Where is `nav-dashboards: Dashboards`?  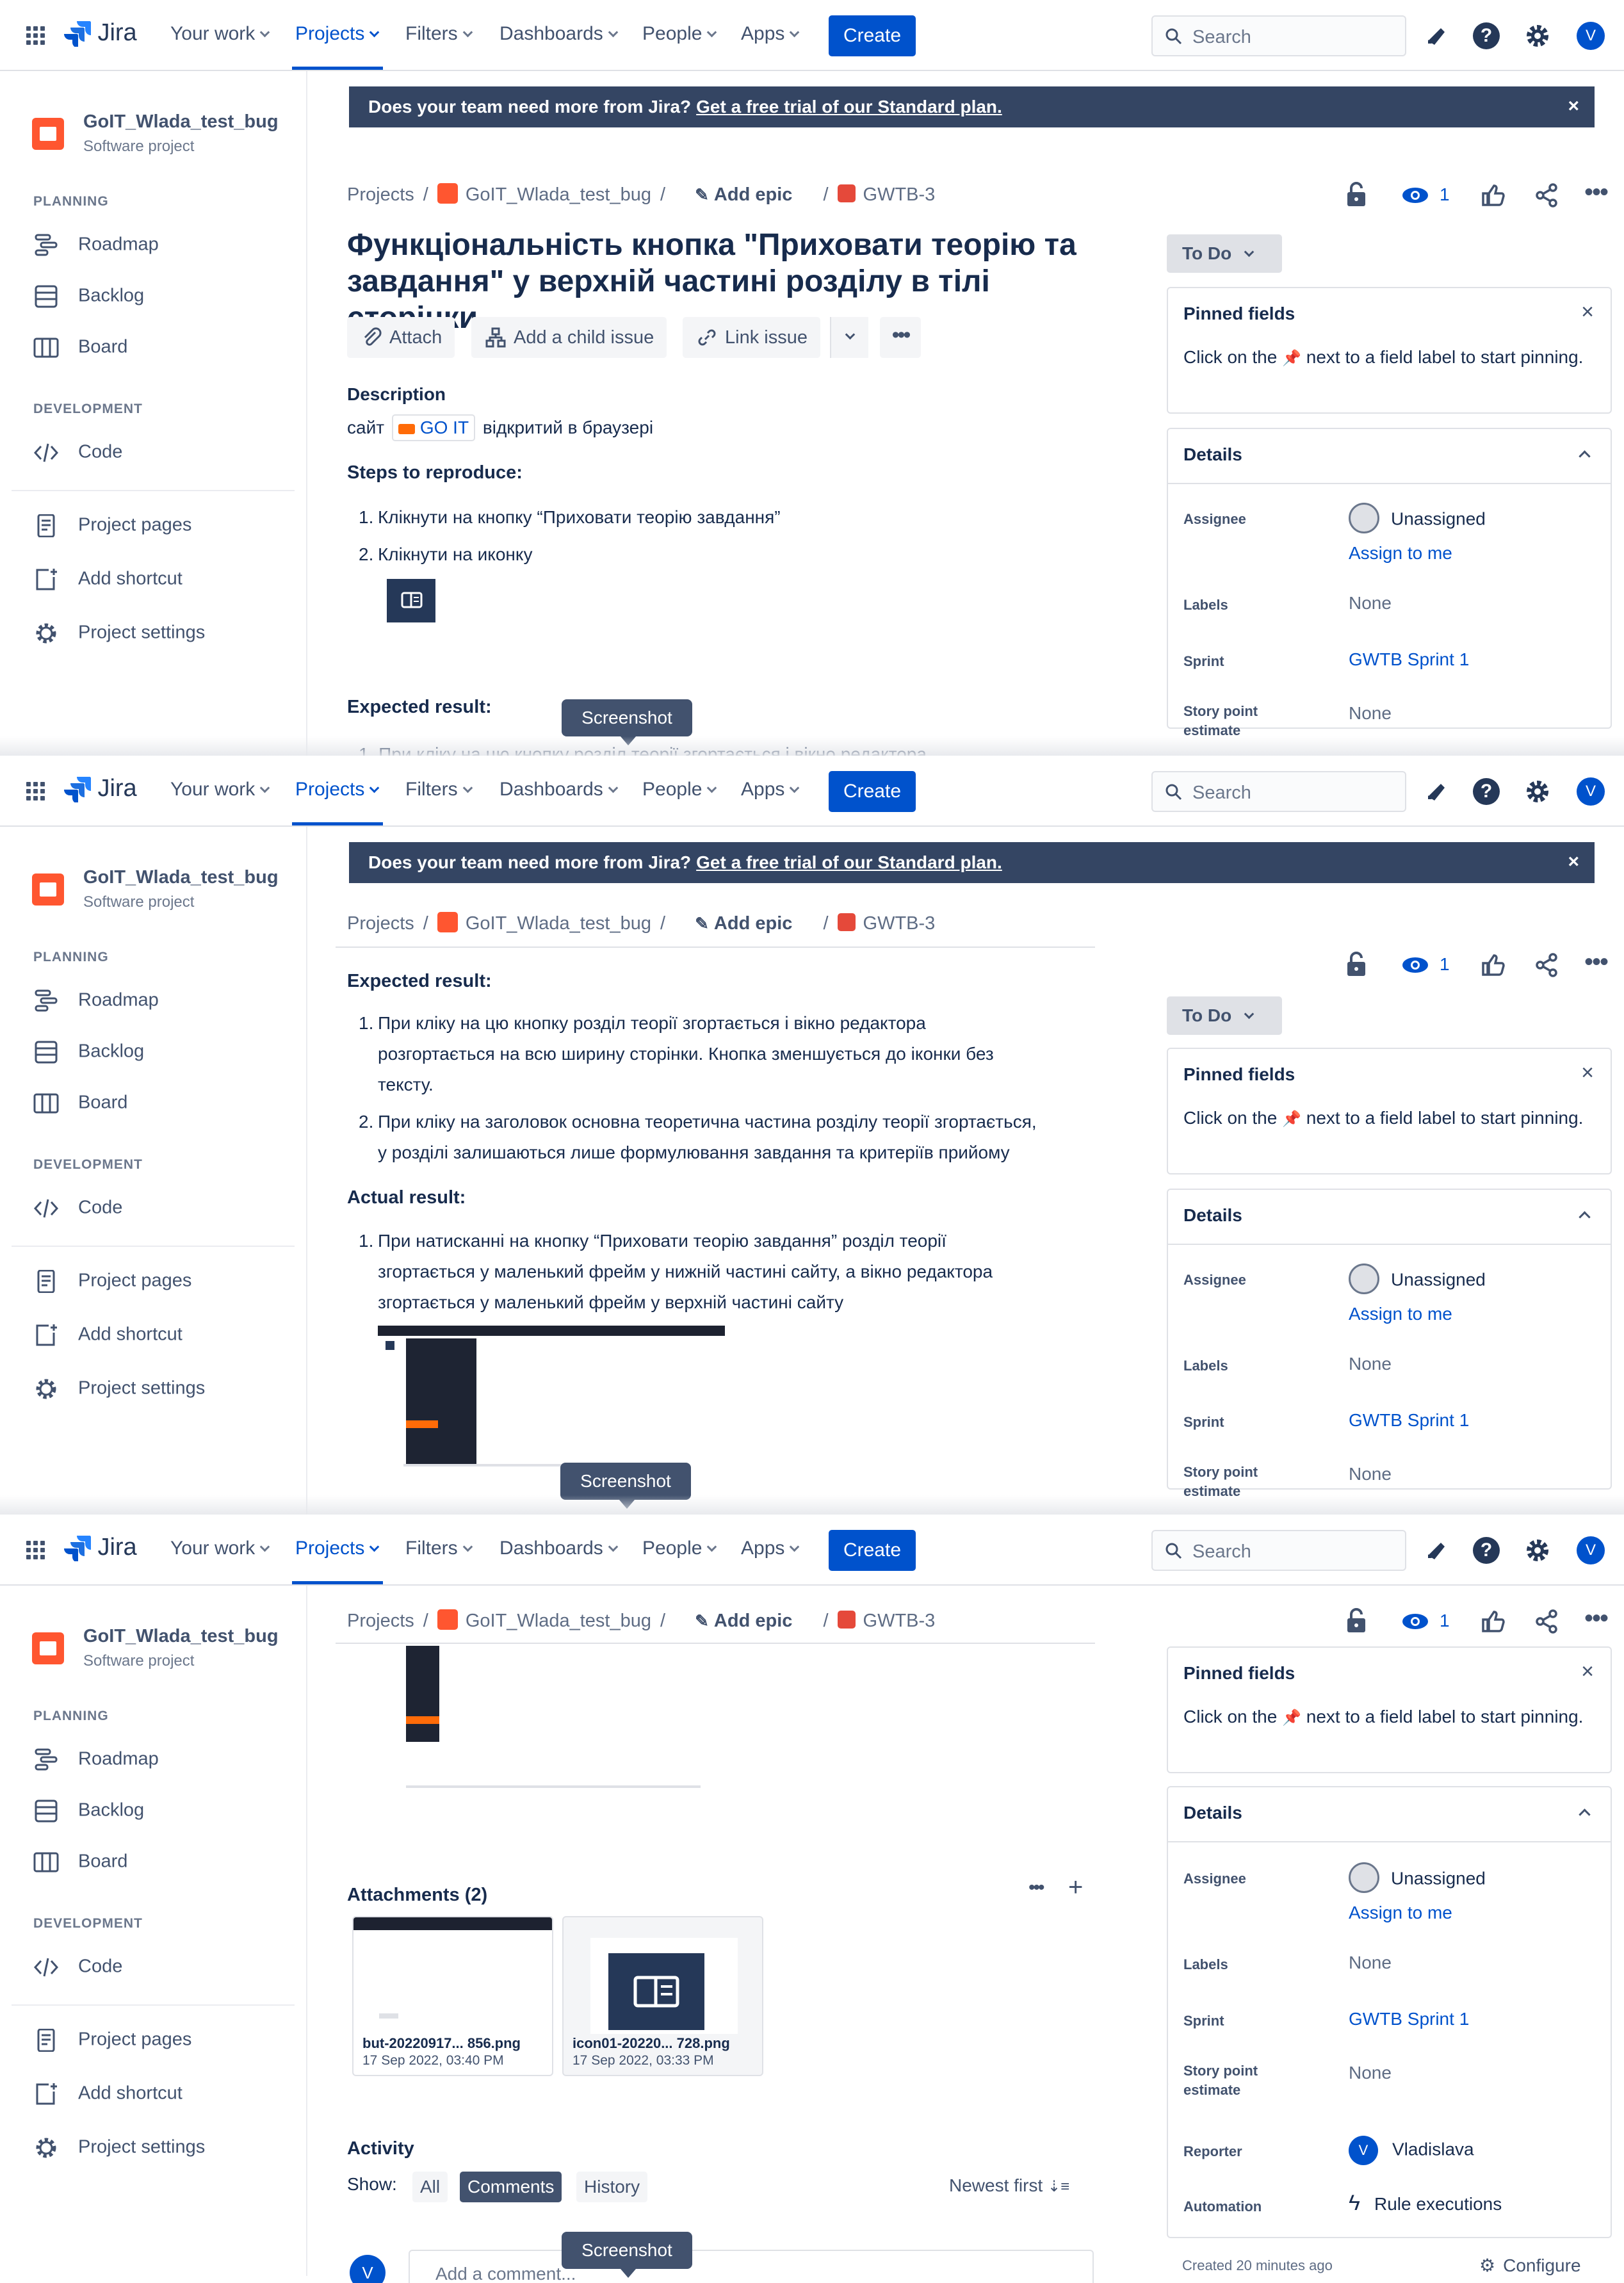
nav-dashboards: Dashboards is located at coordinates (559, 1548).